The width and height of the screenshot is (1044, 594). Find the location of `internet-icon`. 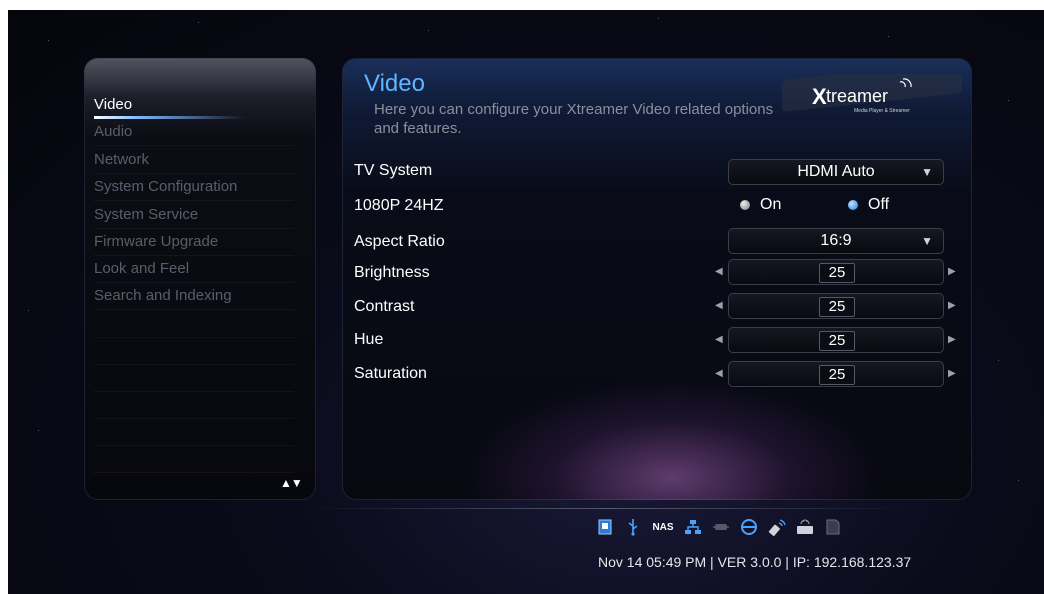

internet-icon is located at coordinates (749, 527).